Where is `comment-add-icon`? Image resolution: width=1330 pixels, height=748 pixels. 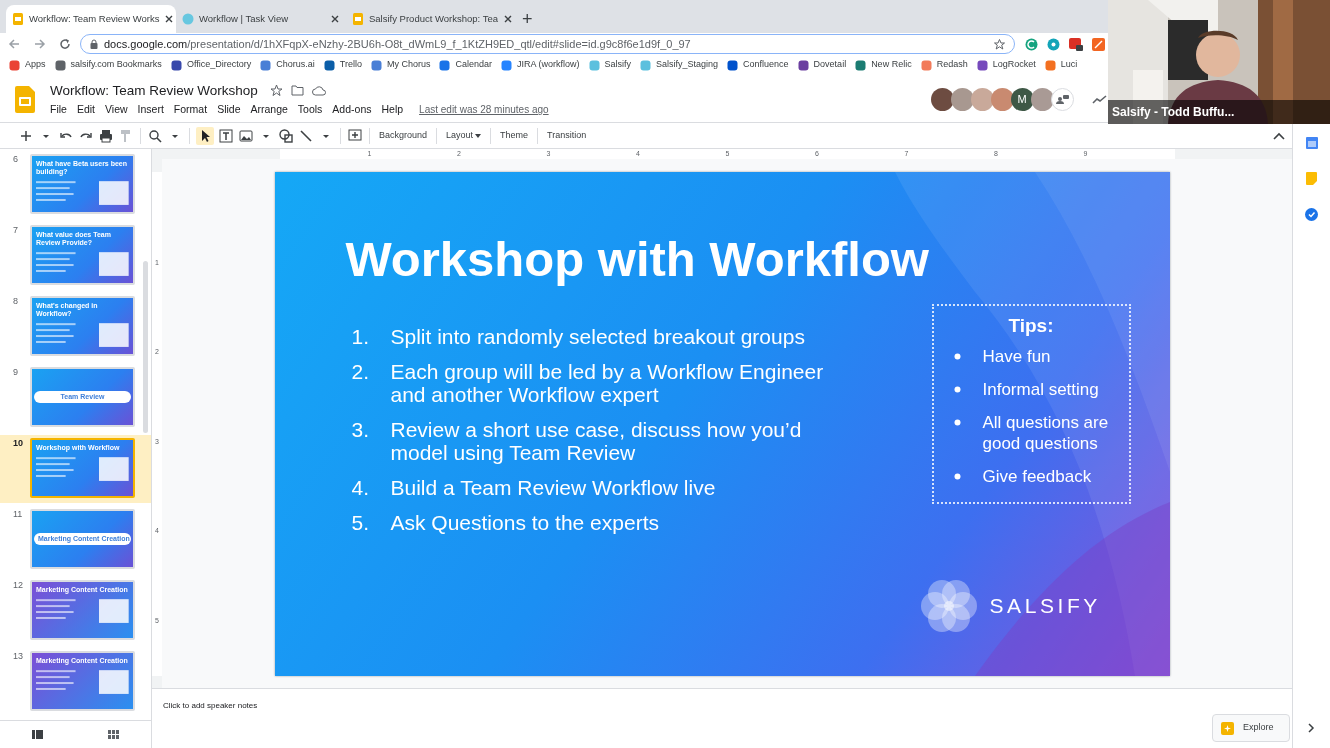 comment-add-icon is located at coordinates (355, 135).